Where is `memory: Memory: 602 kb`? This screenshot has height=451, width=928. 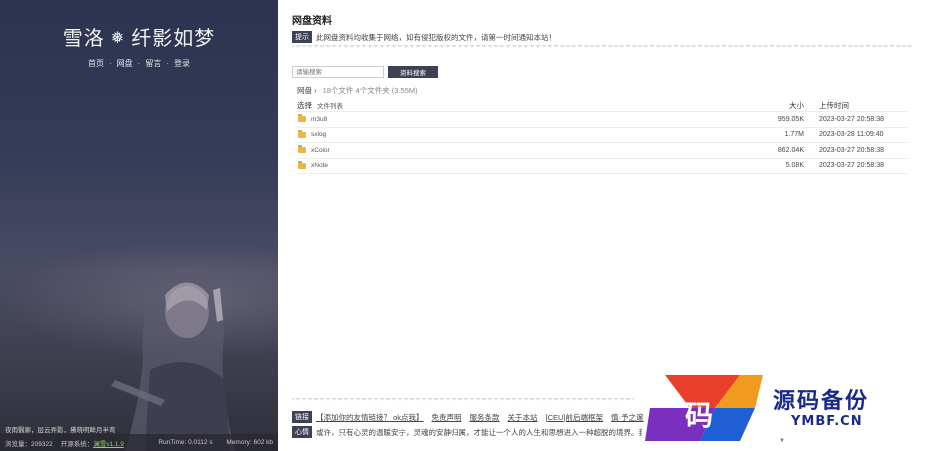
memory: Memory: 602 kb is located at coordinates (249, 442).